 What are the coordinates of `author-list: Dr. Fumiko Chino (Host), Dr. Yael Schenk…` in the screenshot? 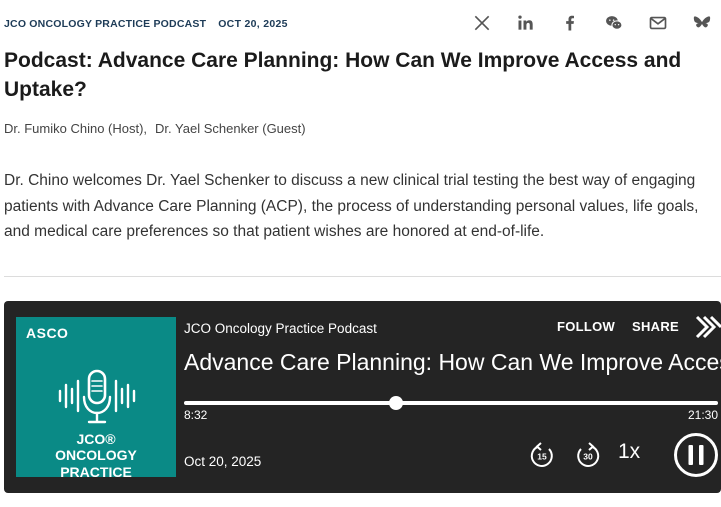 It's located at (155, 128).